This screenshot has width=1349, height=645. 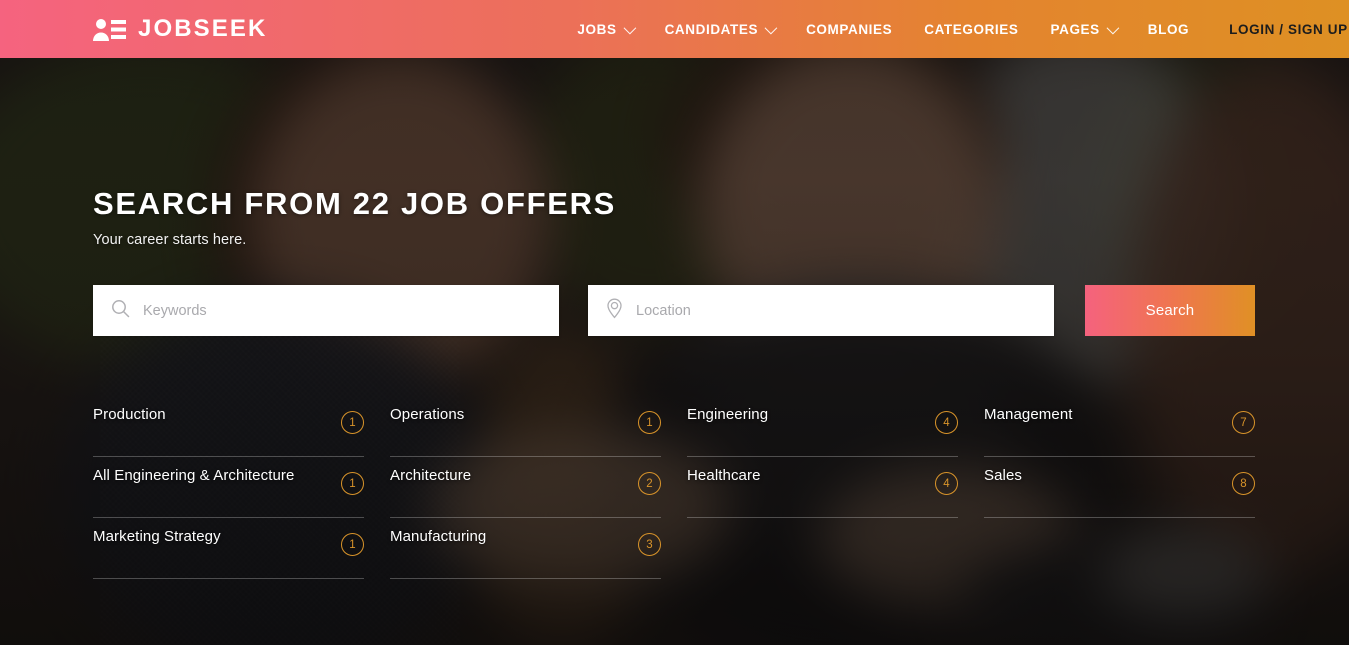 I want to click on page-title: SEARCH FROM 22 JOB OFFERS, so click(x=355, y=203).